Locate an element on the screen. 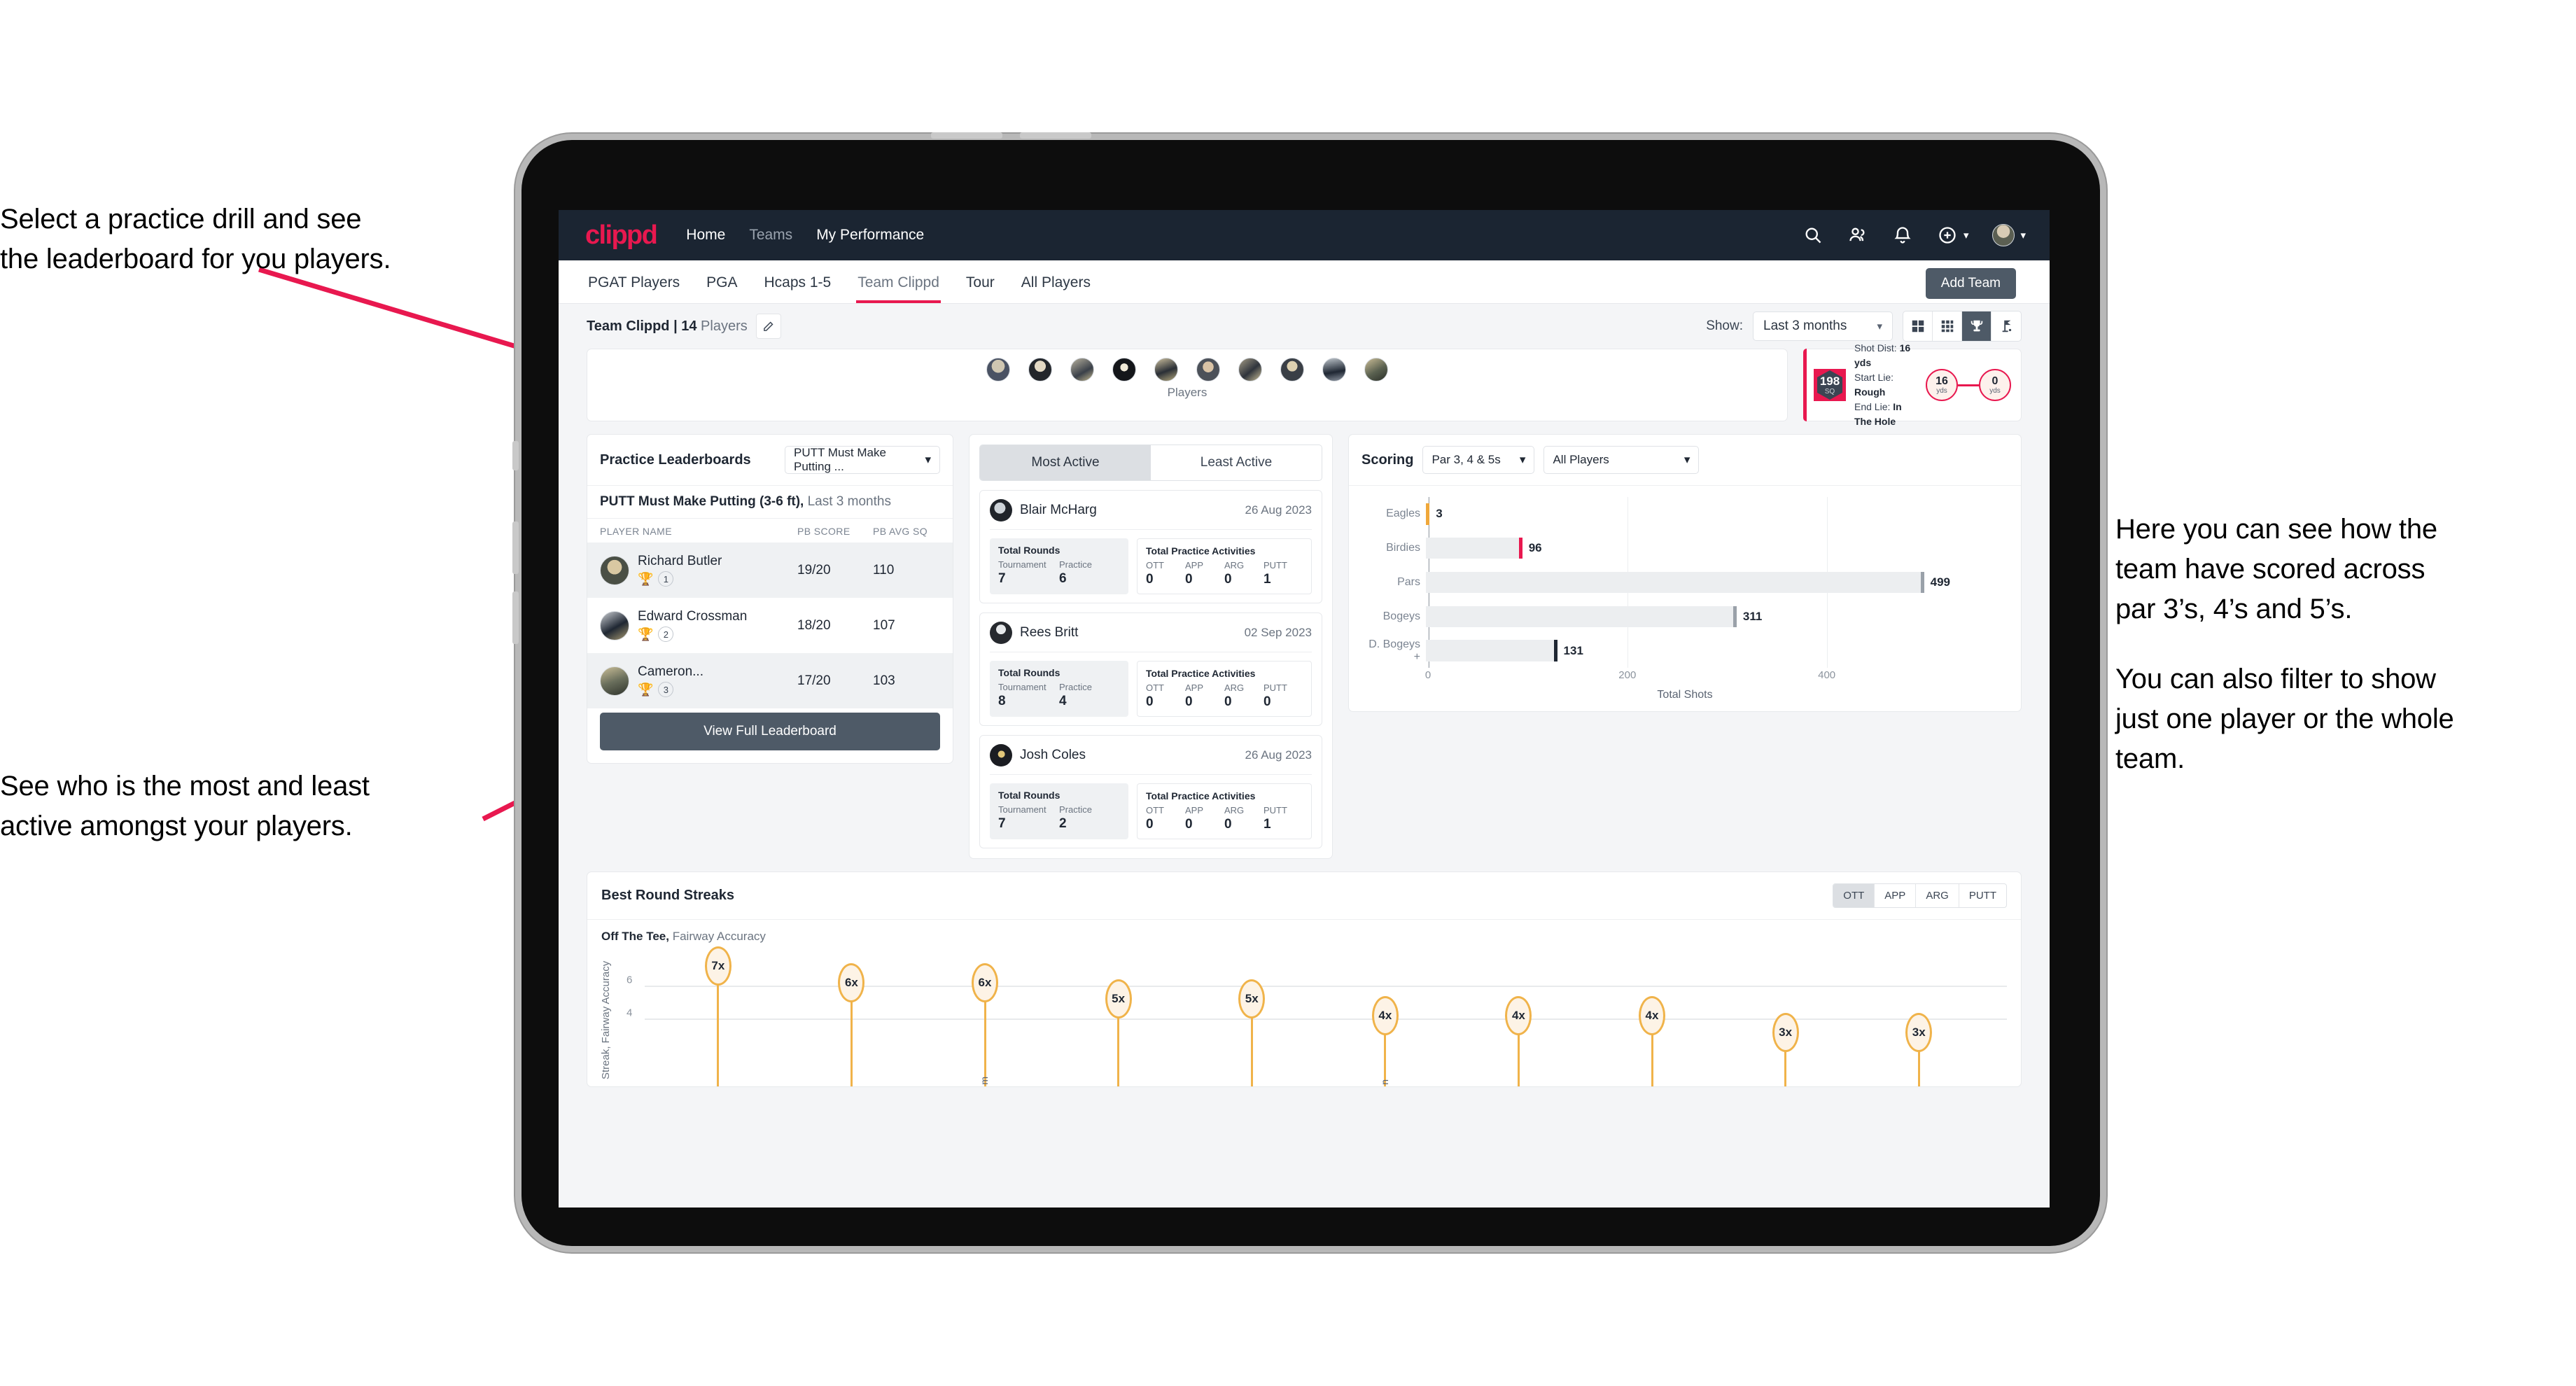 This screenshot has width=2576, height=1386. tab-pga: PGA is located at coordinates (721, 282).